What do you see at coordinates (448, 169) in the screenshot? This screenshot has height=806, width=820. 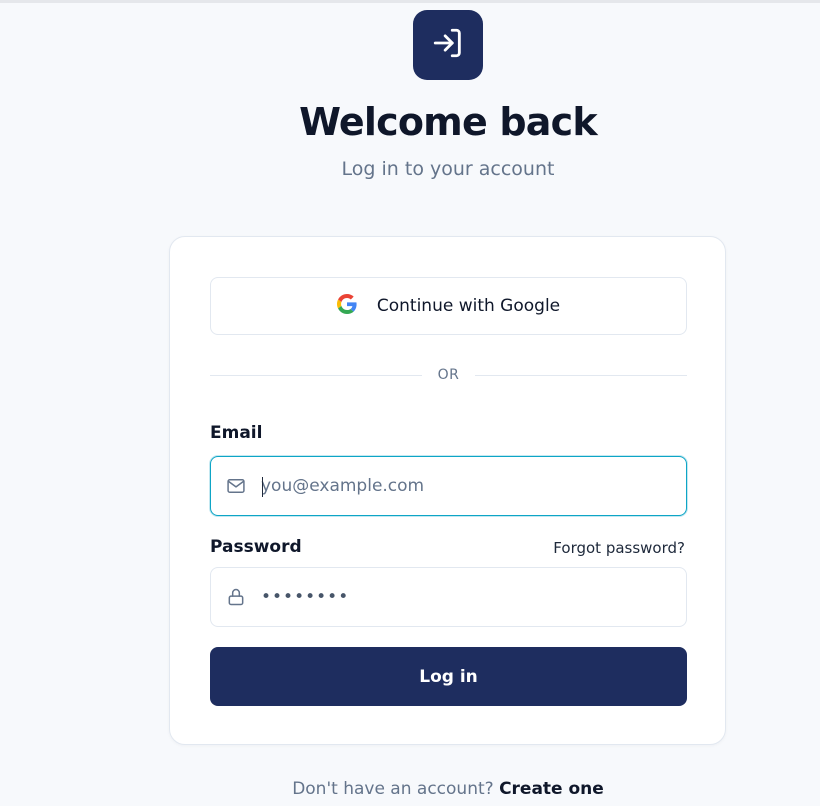 I see `page-subtitle: Log in to your account` at bounding box center [448, 169].